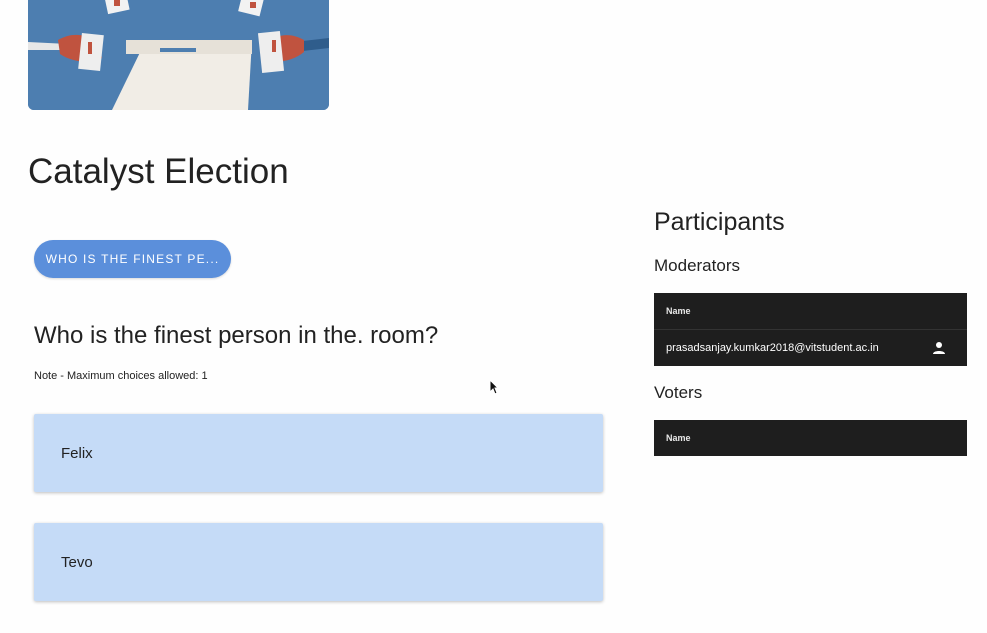 This screenshot has height=633, width=987. Describe the element at coordinates (318, 562) in the screenshot. I see `option-card-tevo: Tevo` at that location.